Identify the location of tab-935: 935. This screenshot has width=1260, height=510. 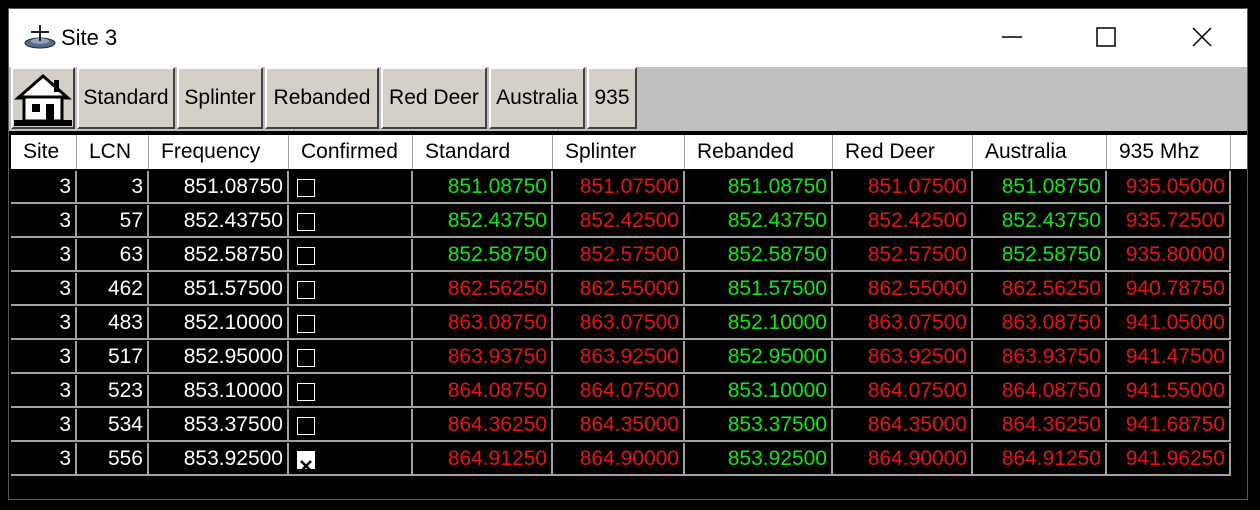
(612, 98).